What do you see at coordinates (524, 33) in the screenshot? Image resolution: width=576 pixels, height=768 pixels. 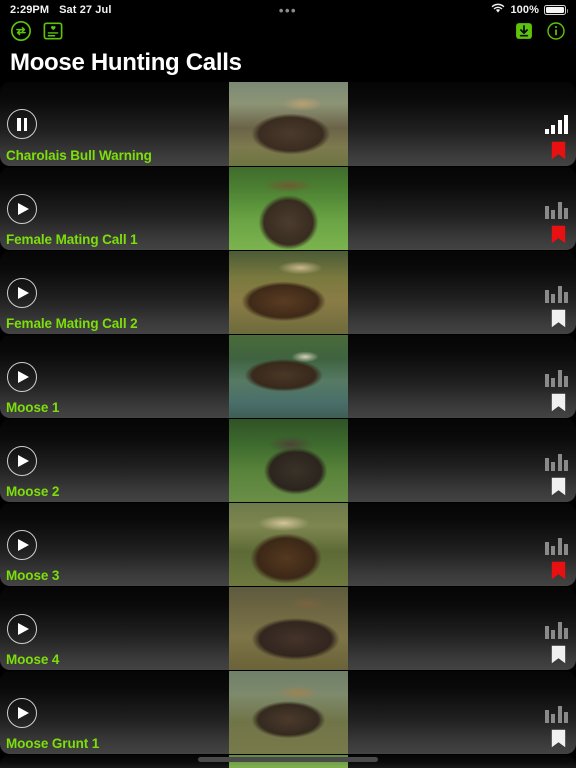 I see `download-icon` at bounding box center [524, 33].